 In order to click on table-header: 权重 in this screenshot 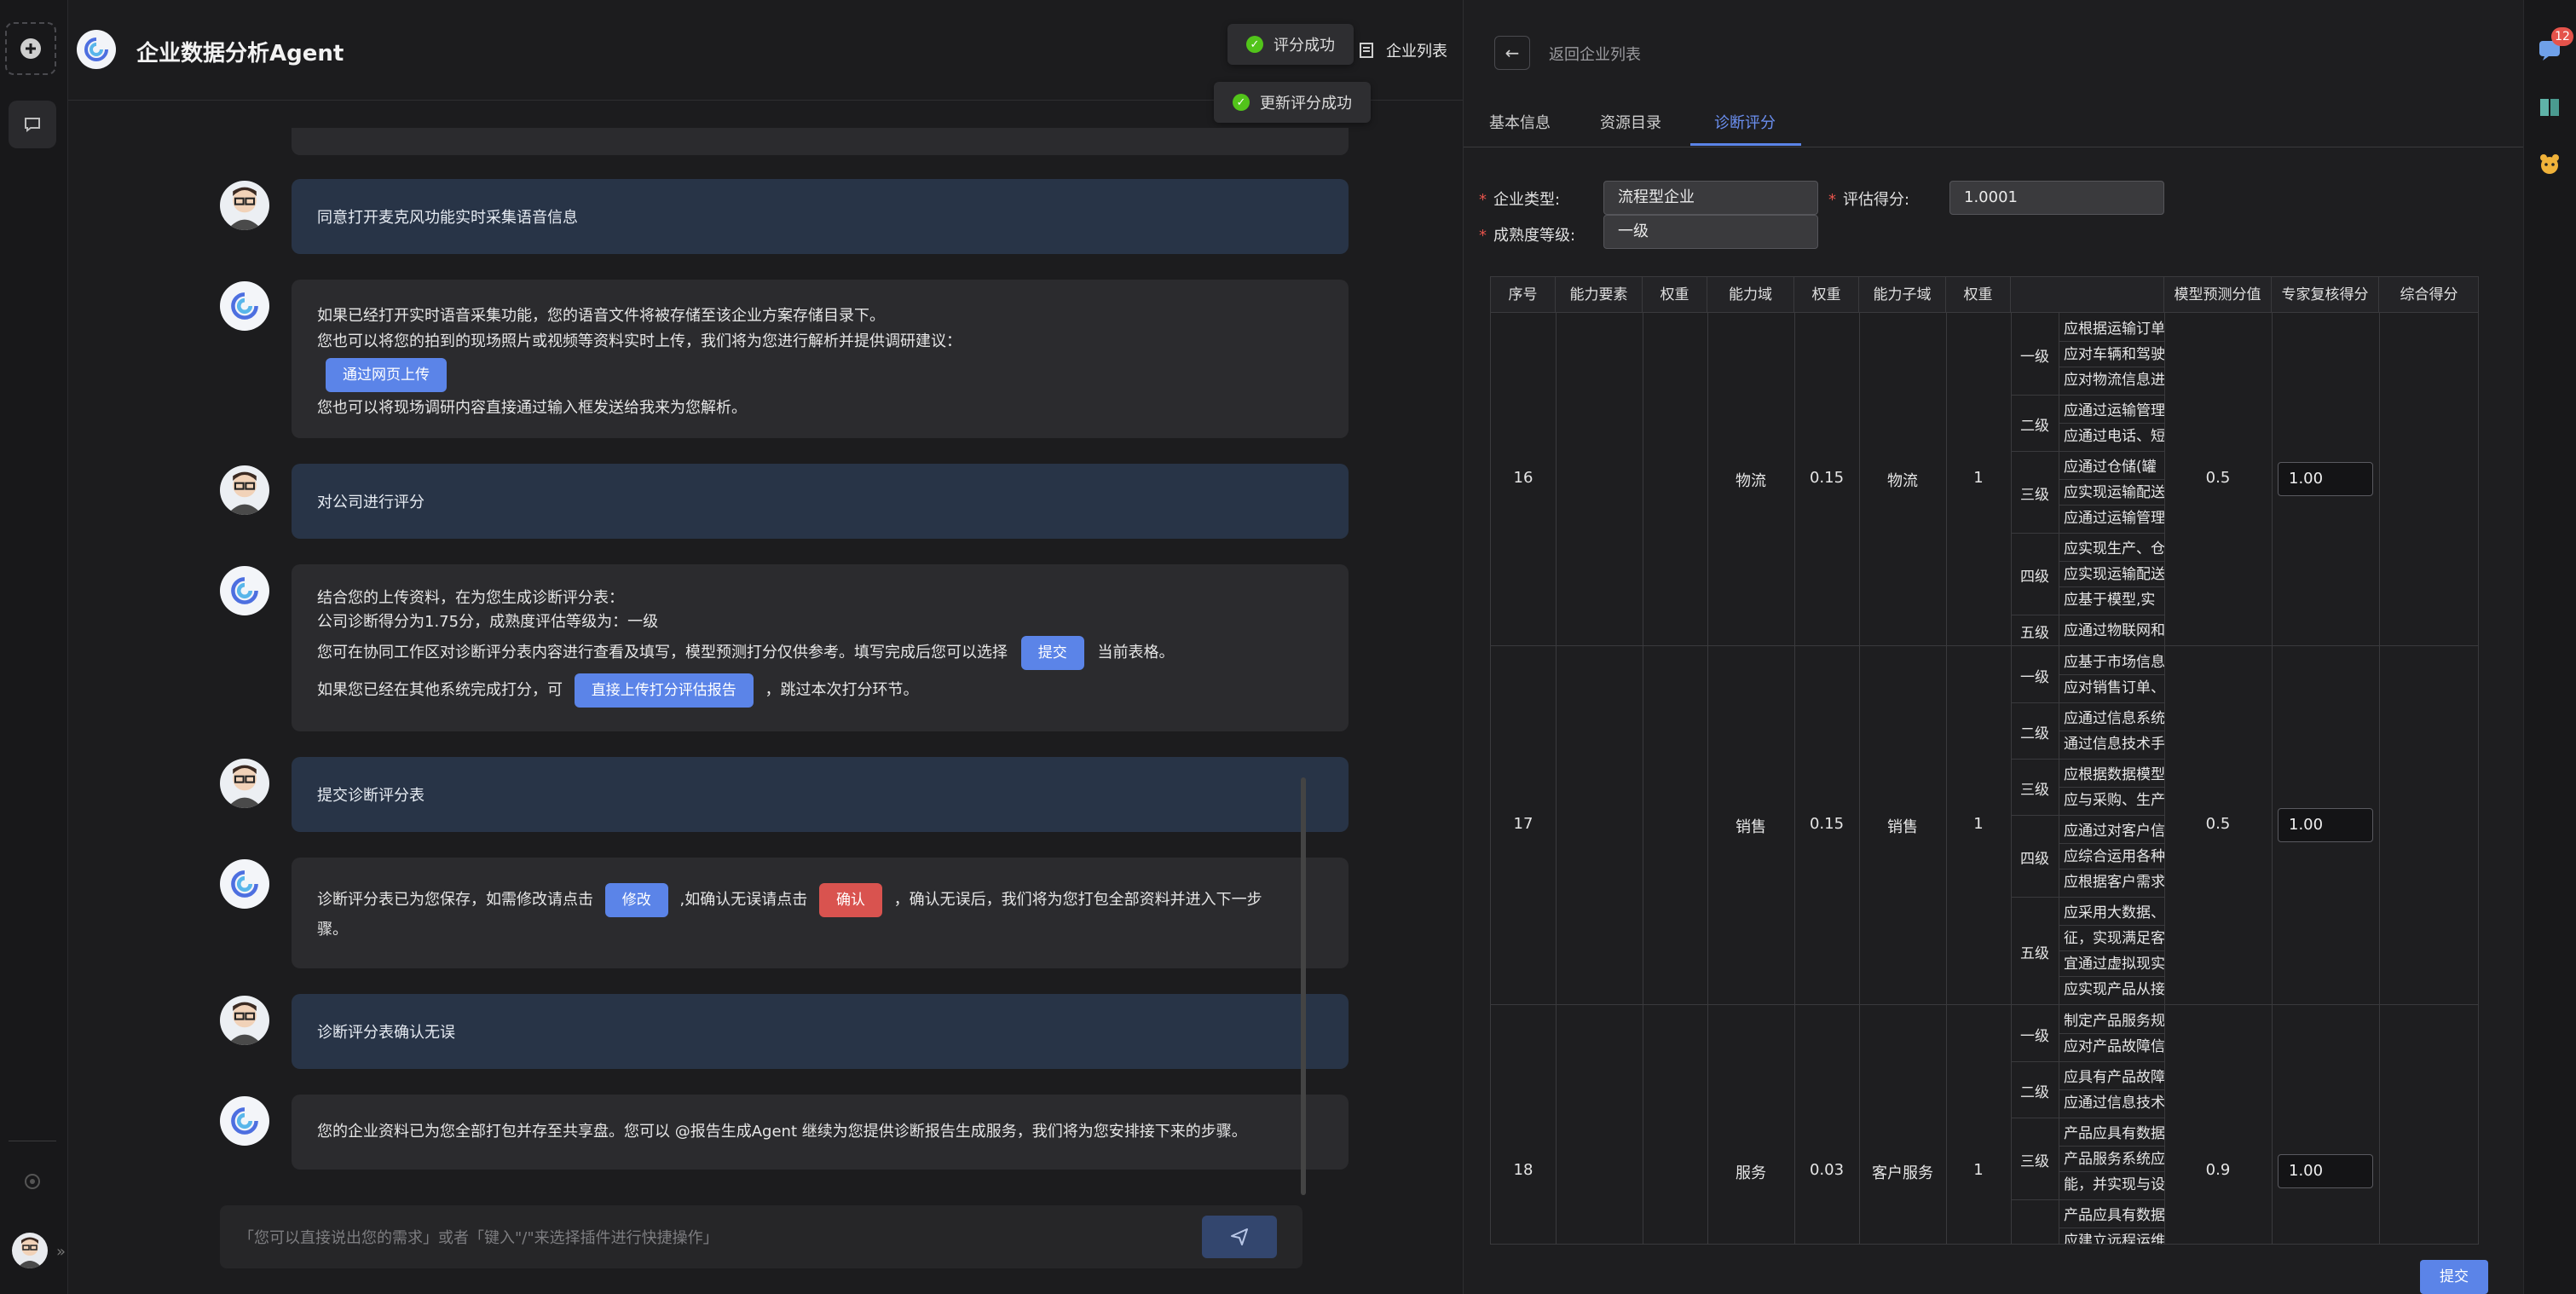, I will do `click(1978, 295)`.